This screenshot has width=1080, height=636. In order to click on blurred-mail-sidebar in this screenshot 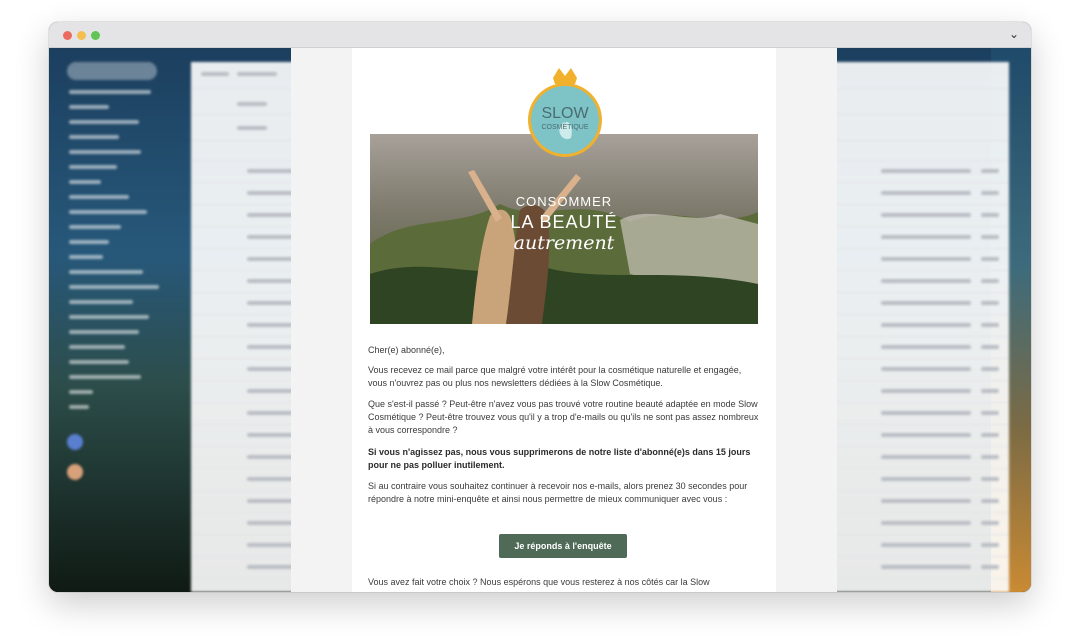, I will do `click(120, 272)`.